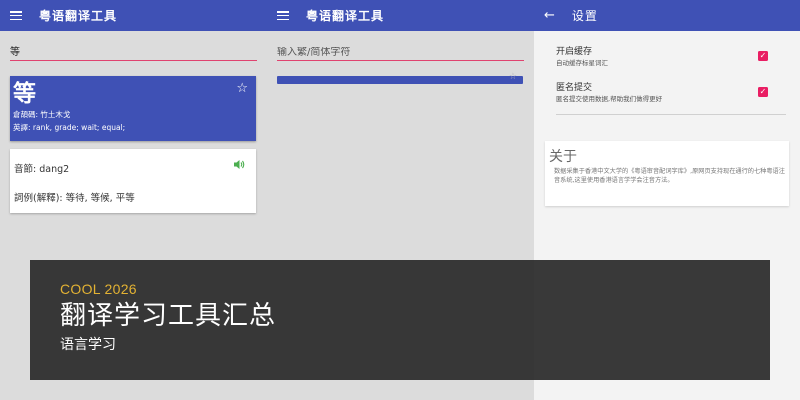 The height and width of the screenshot is (400, 800). Describe the element at coordinates (240, 164) in the screenshot. I see `speaker-icon` at that location.